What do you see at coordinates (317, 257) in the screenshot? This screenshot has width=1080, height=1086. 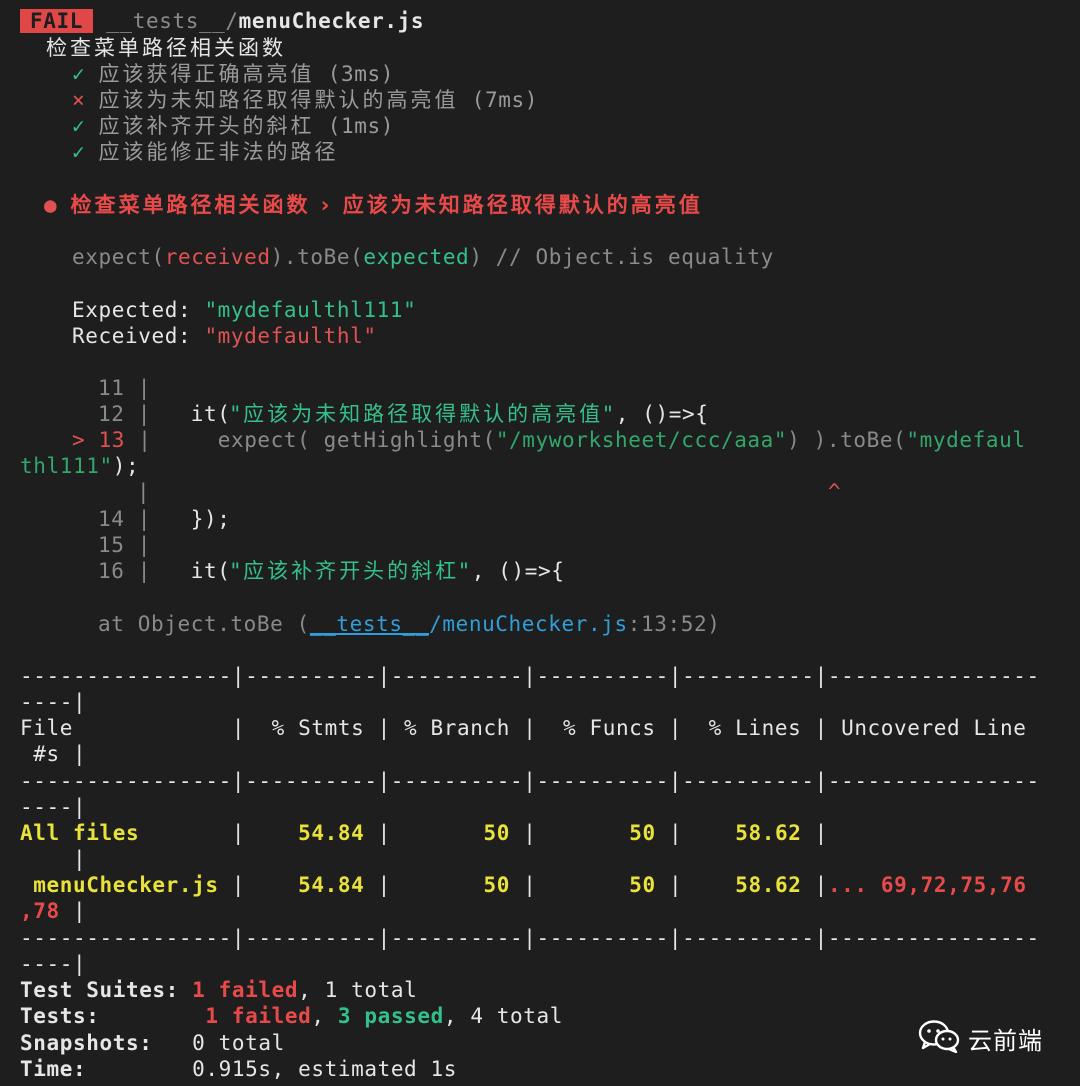 I see `matcher-mid: ).toBe(` at bounding box center [317, 257].